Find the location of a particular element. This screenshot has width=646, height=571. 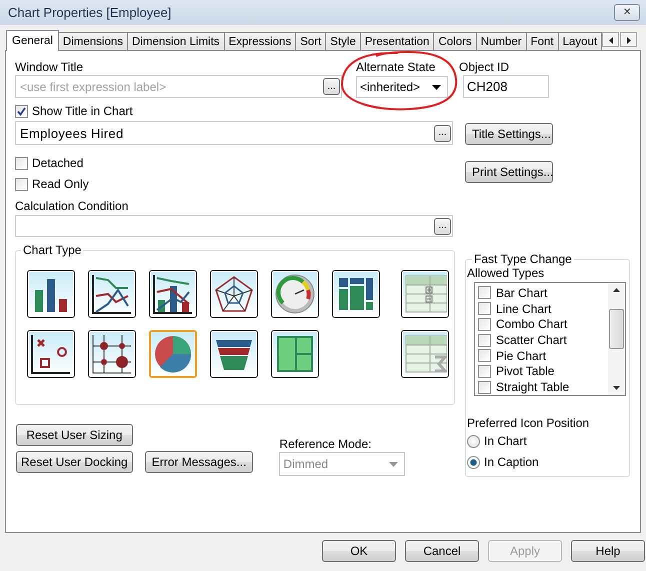

scroll-left-icon is located at coordinates (611, 39).